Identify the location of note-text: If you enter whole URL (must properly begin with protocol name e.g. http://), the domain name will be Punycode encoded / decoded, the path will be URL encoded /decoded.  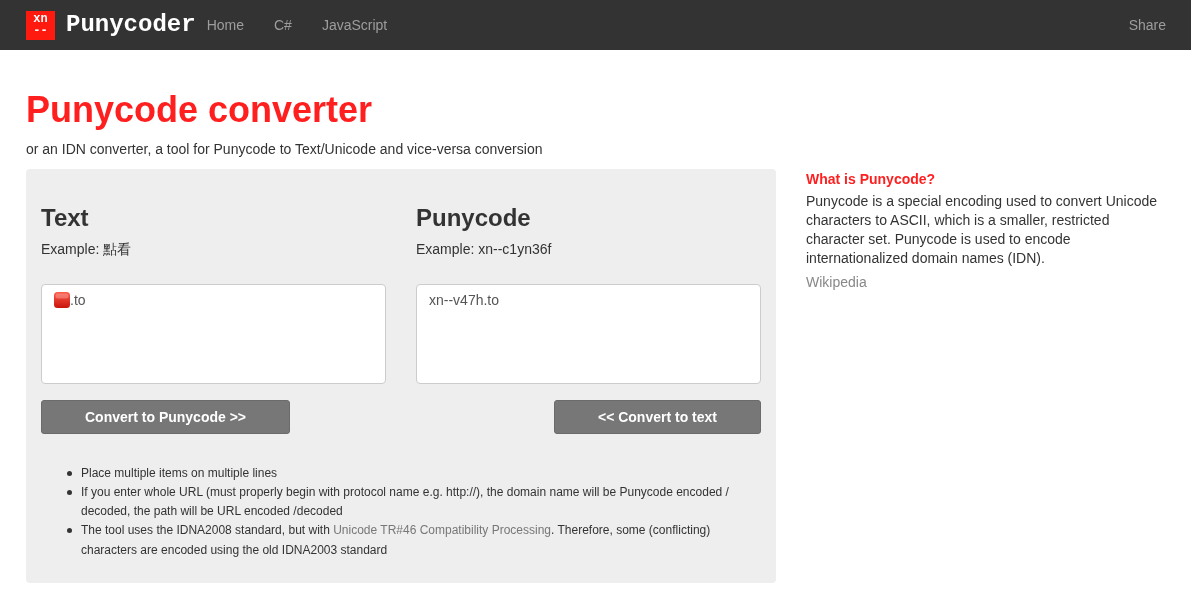
(405, 502).